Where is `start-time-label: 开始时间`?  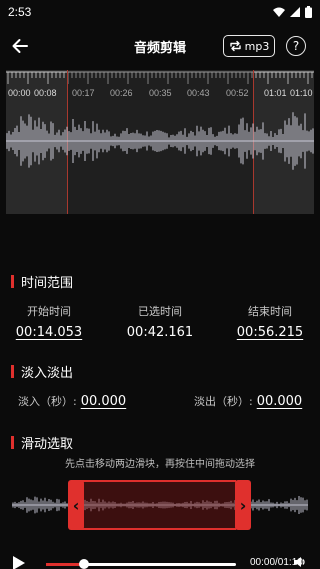 start-time-label: 开始时间 is located at coordinates (49, 311).